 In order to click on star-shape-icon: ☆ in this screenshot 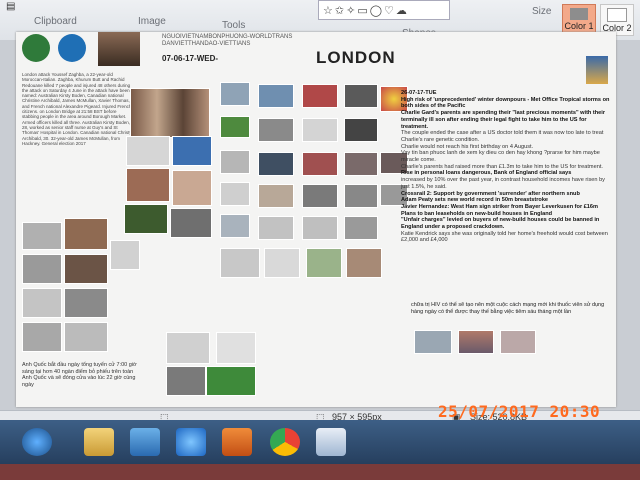, I will do `click(328, 10)`.